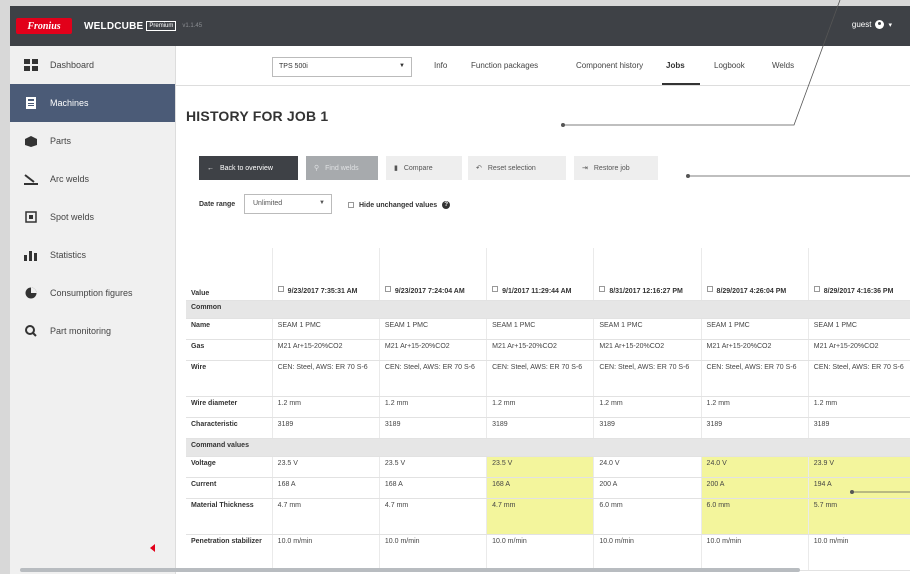  I want to click on sidebar-item-machines: Machines, so click(92, 103).